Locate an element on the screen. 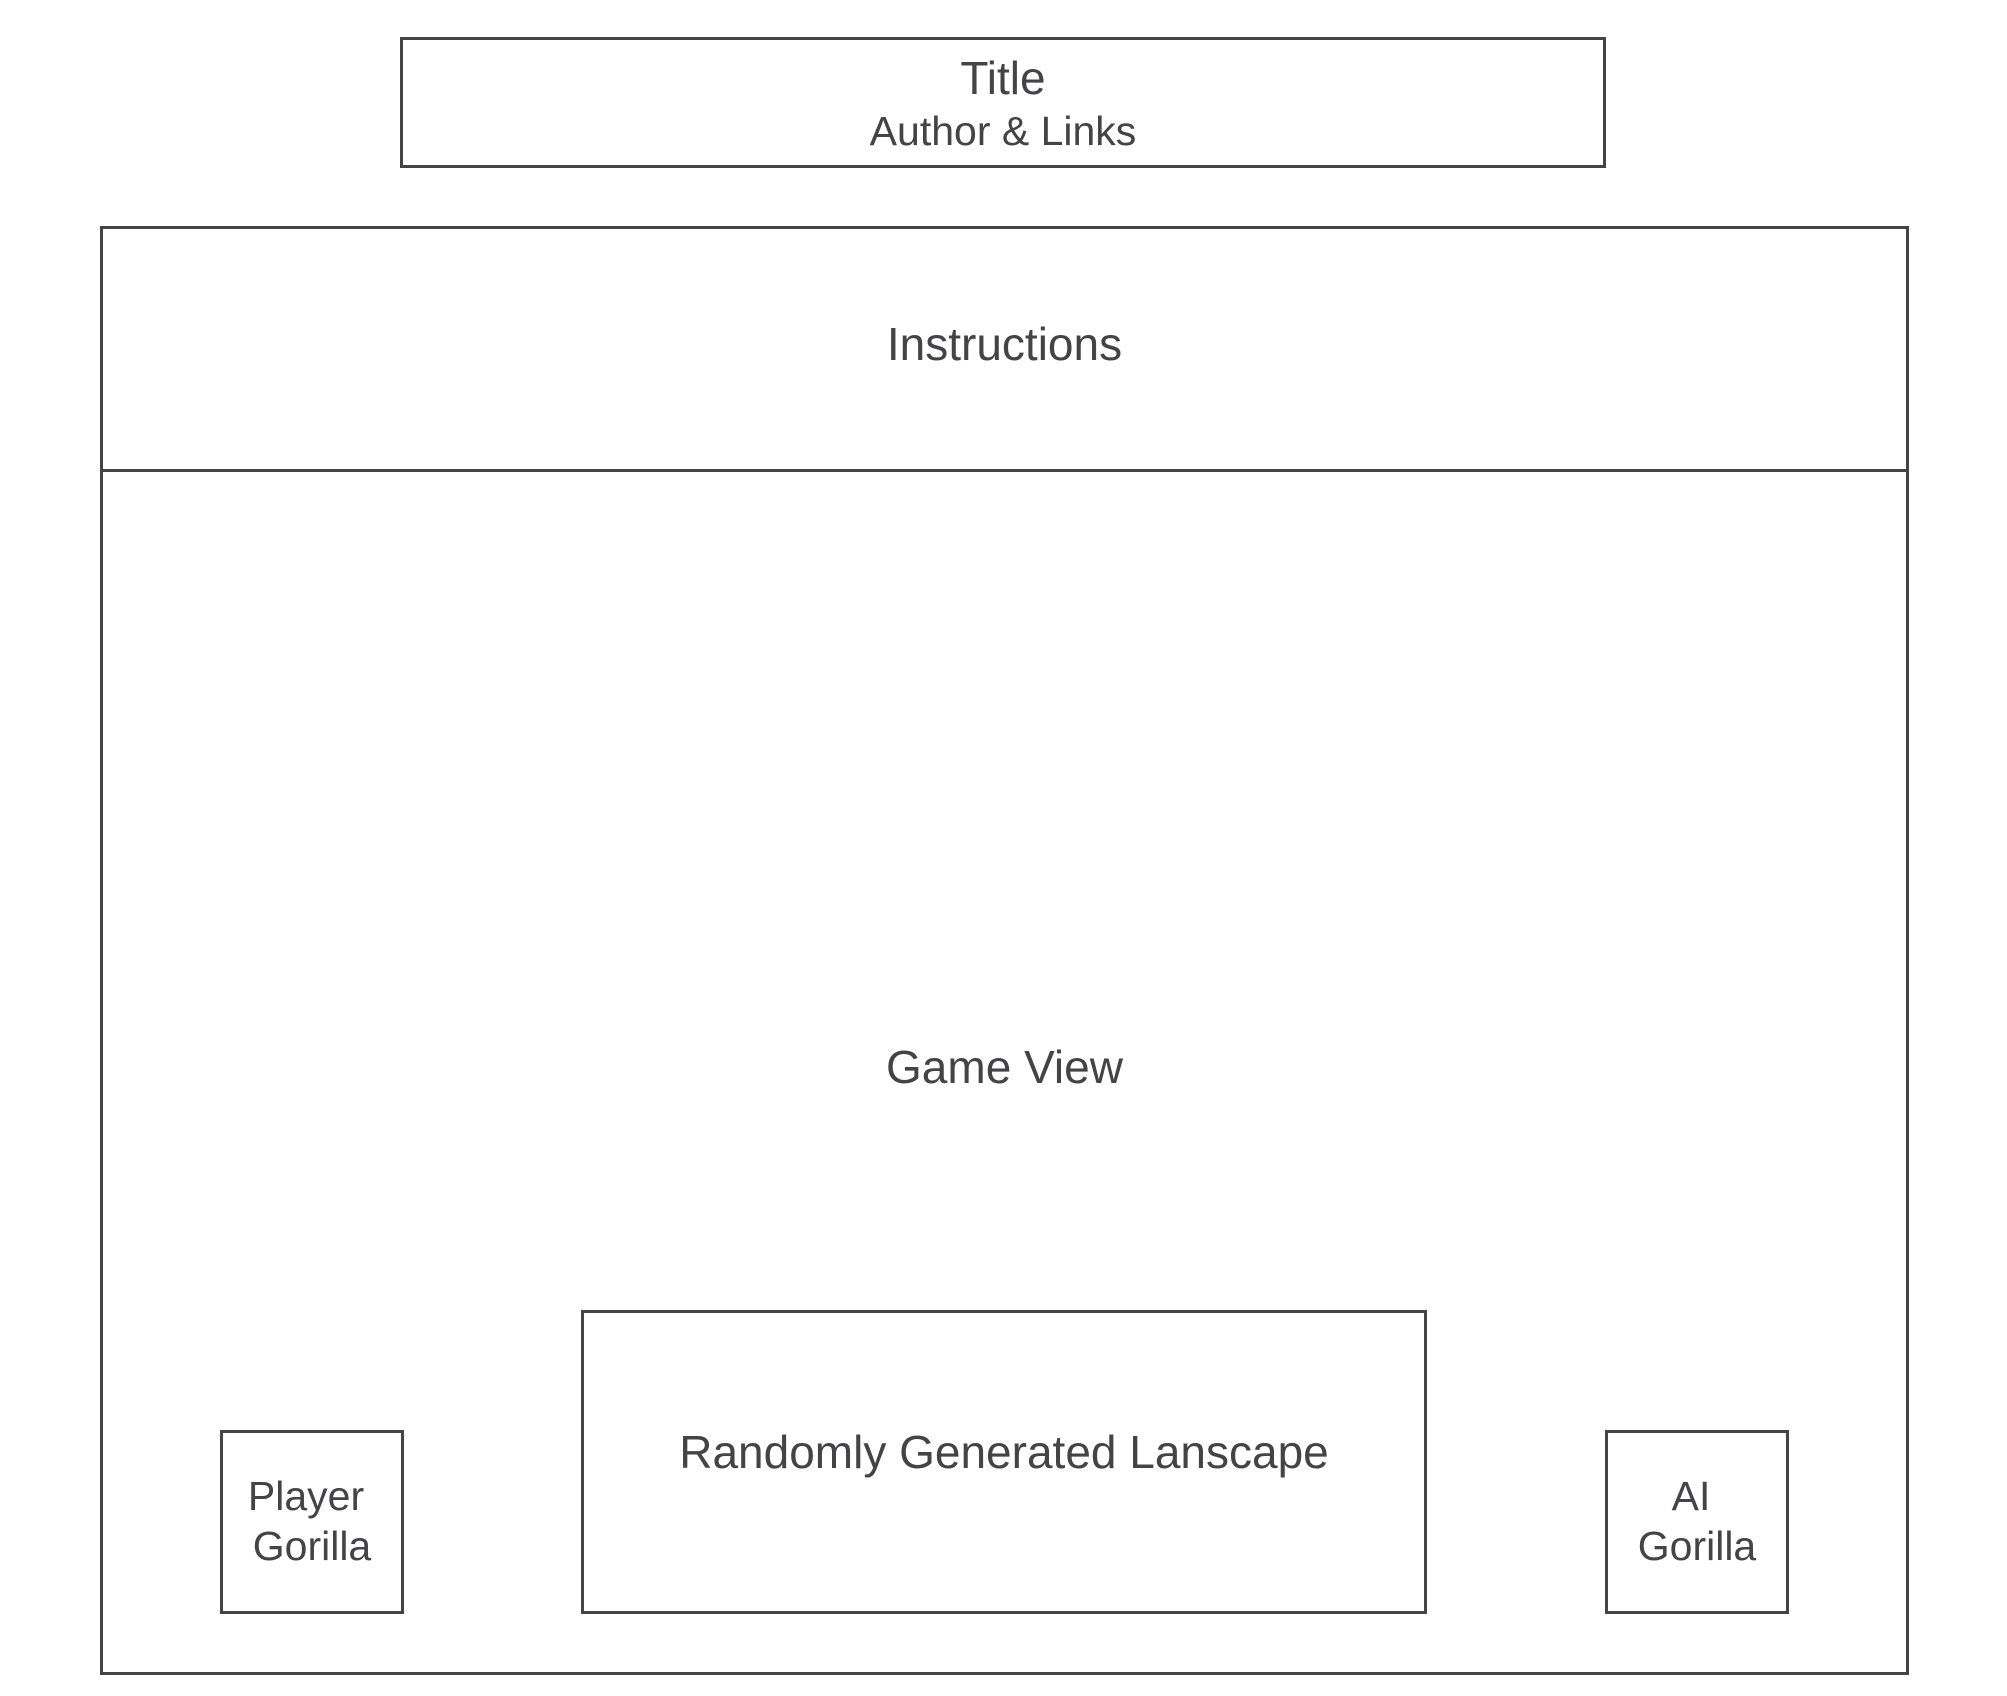 Image resolution: width=2007 pixels, height=1696 pixels. title-box: Title Author & Links is located at coordinates (1003, 102).